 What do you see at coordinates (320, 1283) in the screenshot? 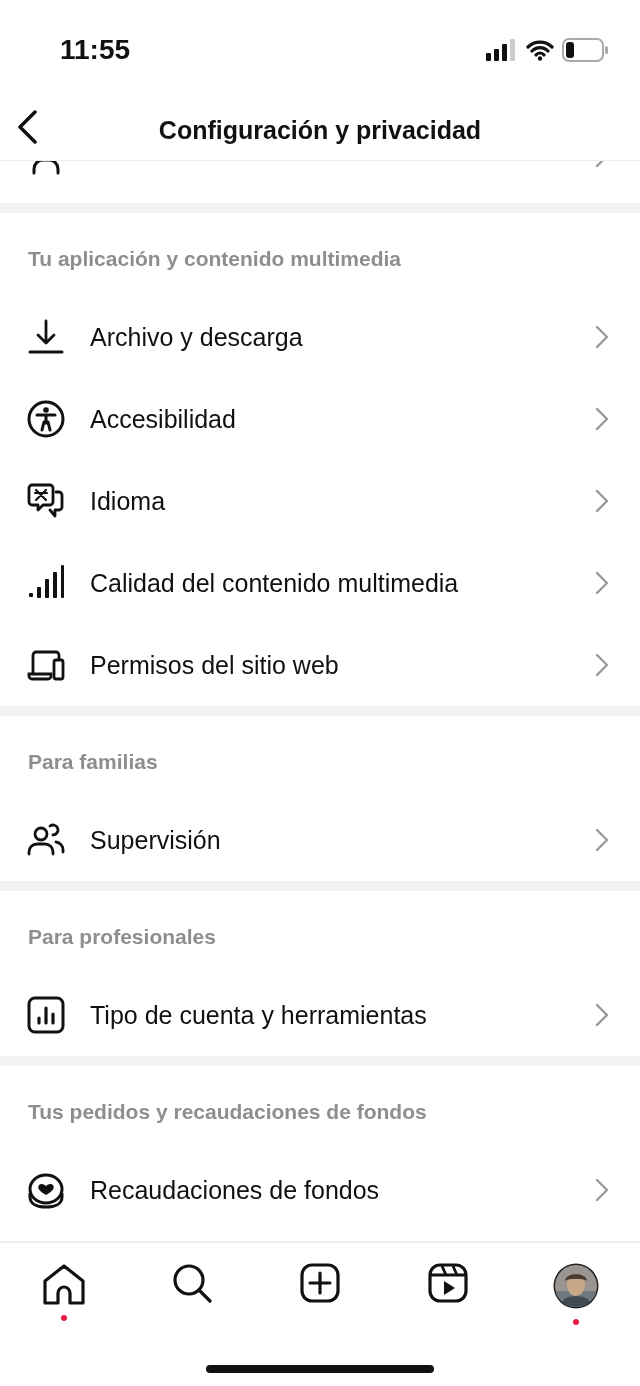
I see `create-post-icon` at bounding box center [320, 1283].